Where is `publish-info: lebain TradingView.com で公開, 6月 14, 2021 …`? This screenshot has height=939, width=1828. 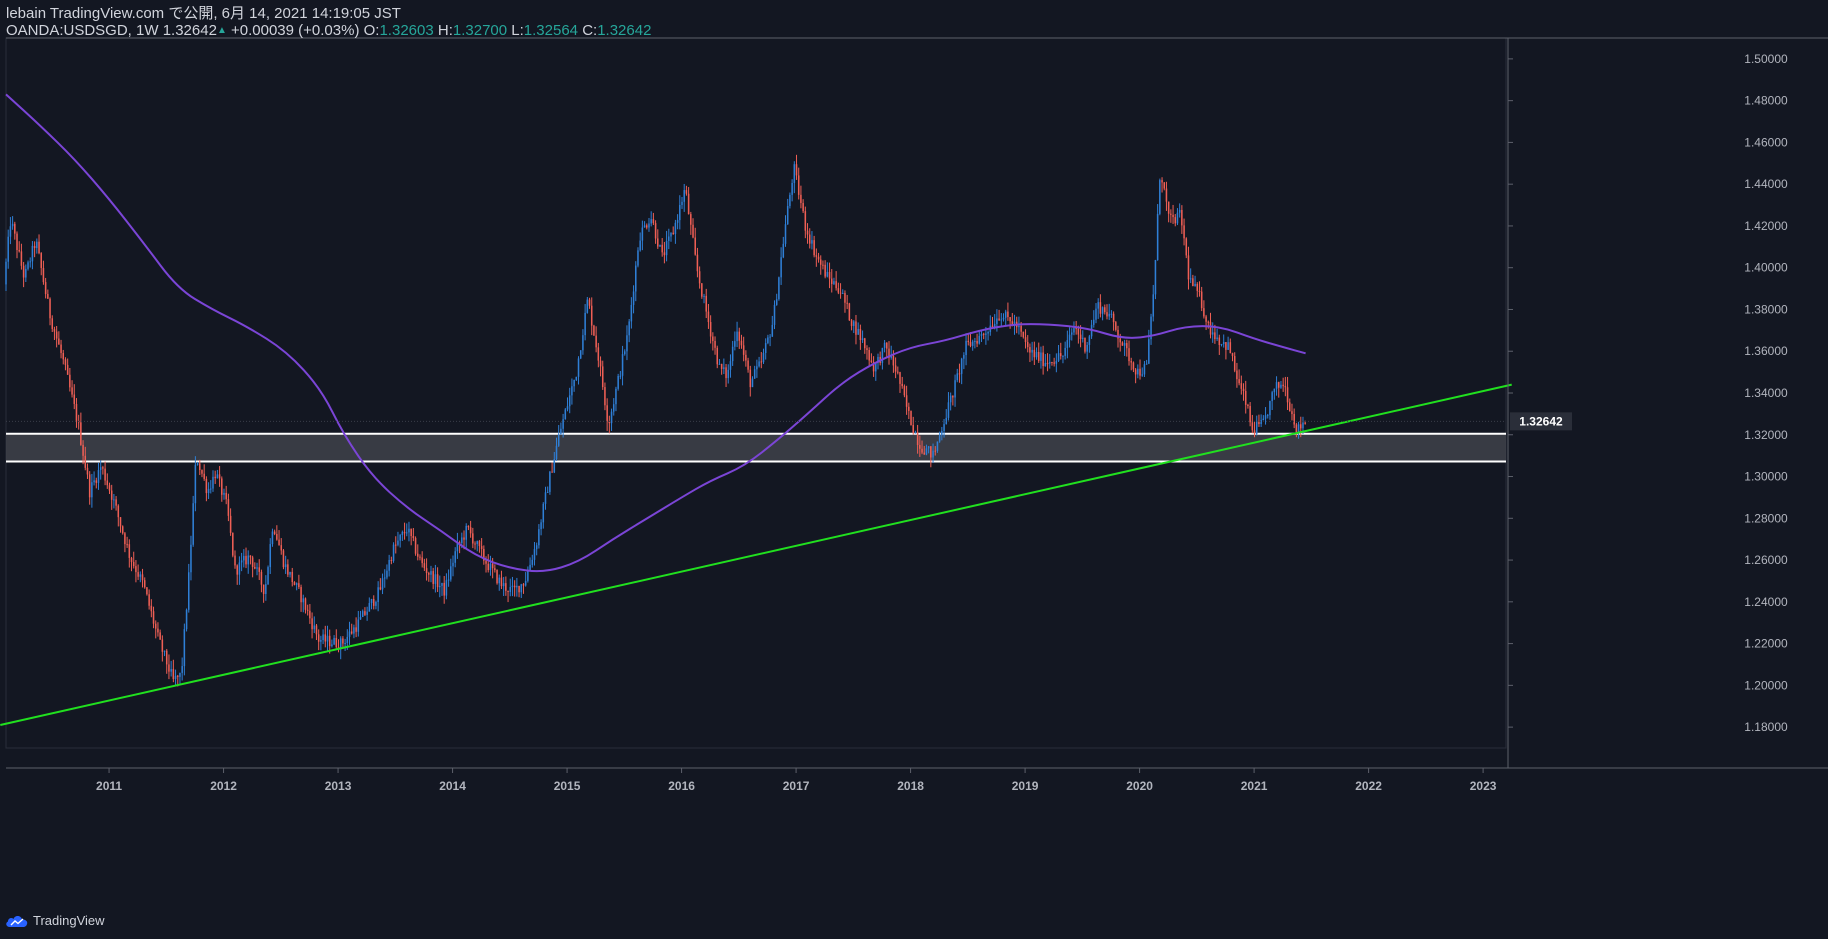 publish-info: lebain TradingView.com で公開, 6月 14, 2021 … is located at coordinates (203, 13).